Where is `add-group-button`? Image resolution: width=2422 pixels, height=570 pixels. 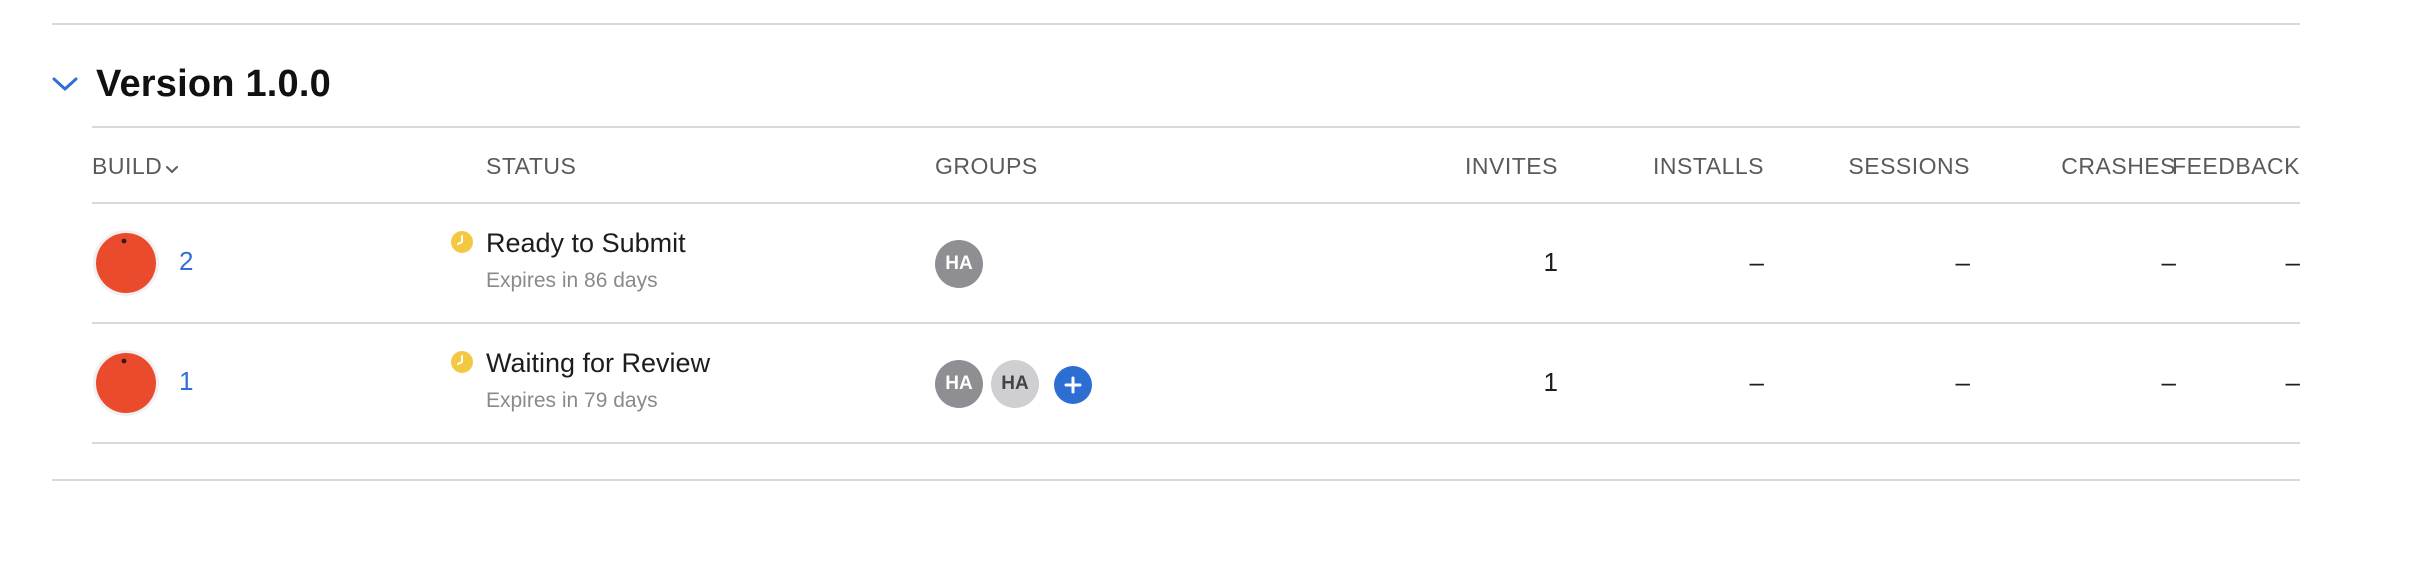 add-group-button is located at coordinates (1073, 385).